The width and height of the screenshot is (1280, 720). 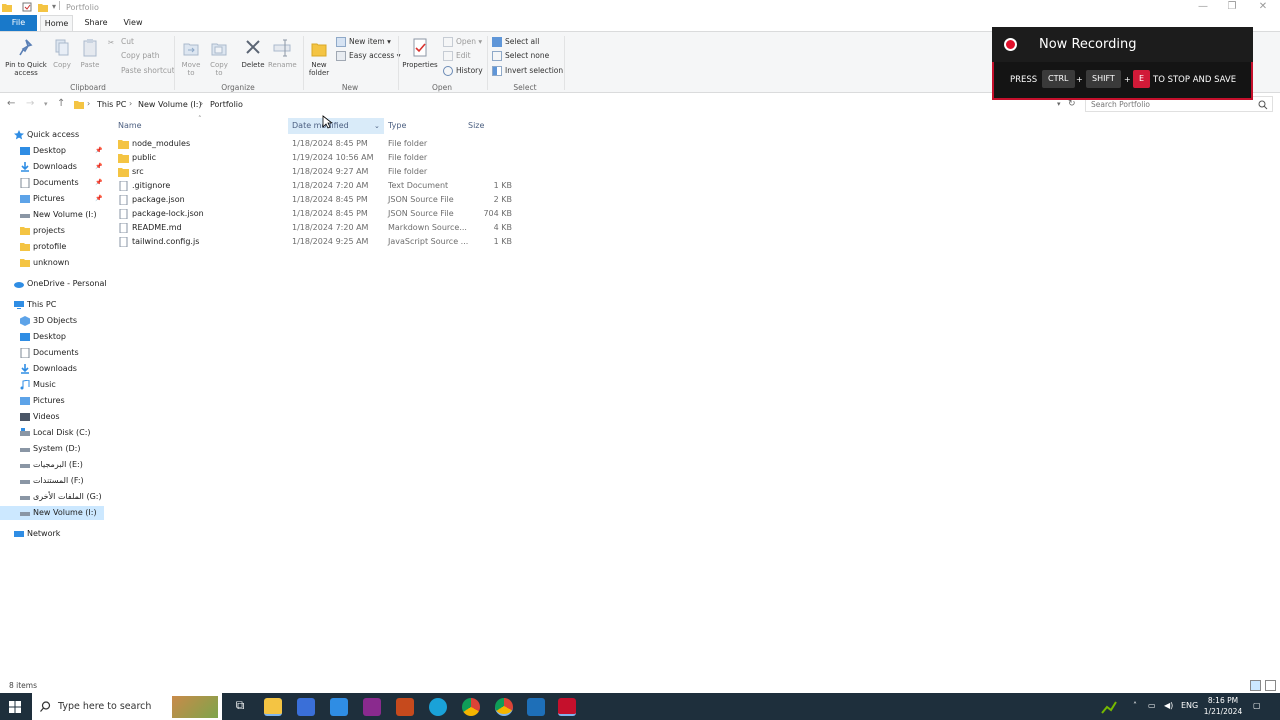 What do you see at coordinates (52, 401) in the screenshot?
I see `nav-pc-item: Pictures` at bounding box center [52, 401].